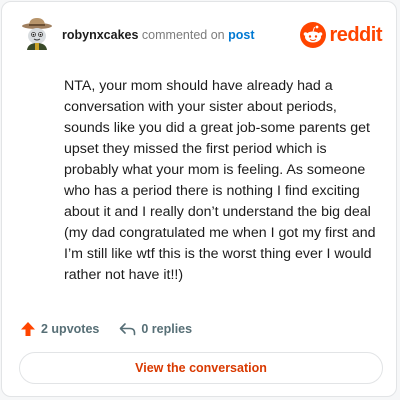  Describe the element at coordinates (28, 329) in the screenshot. I see `upvote-arrow-icon` at that location.